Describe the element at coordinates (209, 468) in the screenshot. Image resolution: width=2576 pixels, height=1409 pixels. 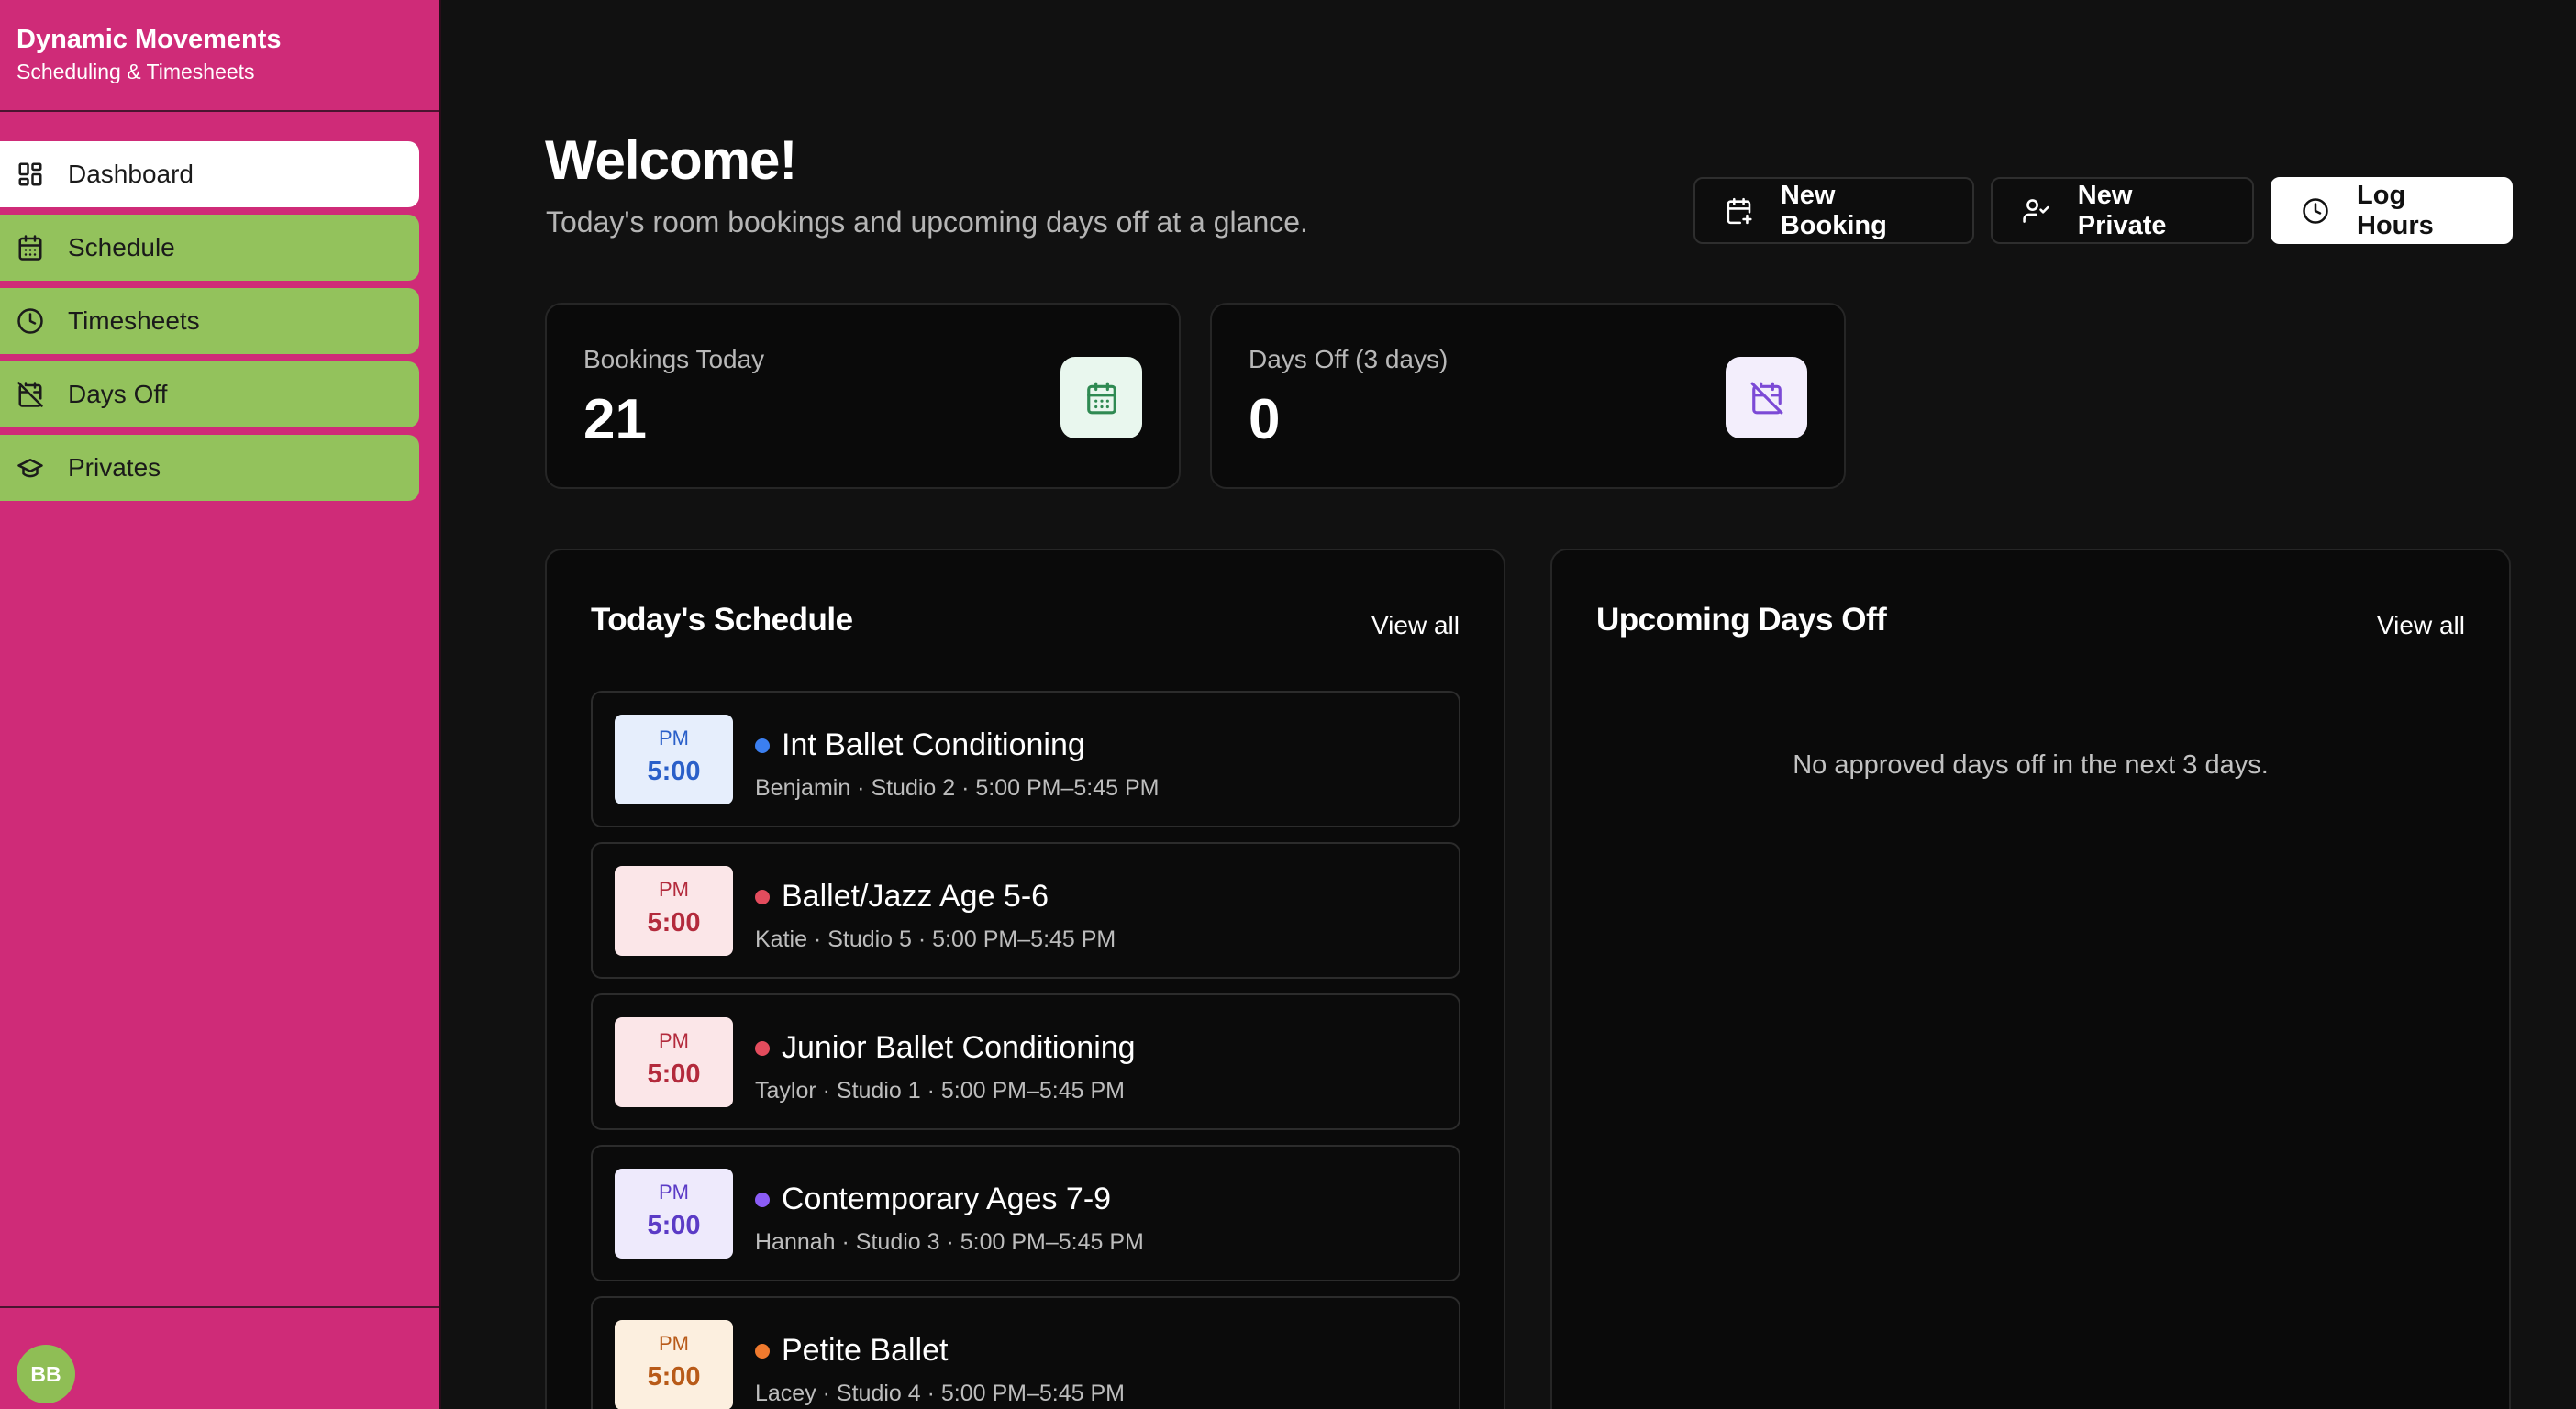
I see `sidebar-item-privates: Privates` at that location.